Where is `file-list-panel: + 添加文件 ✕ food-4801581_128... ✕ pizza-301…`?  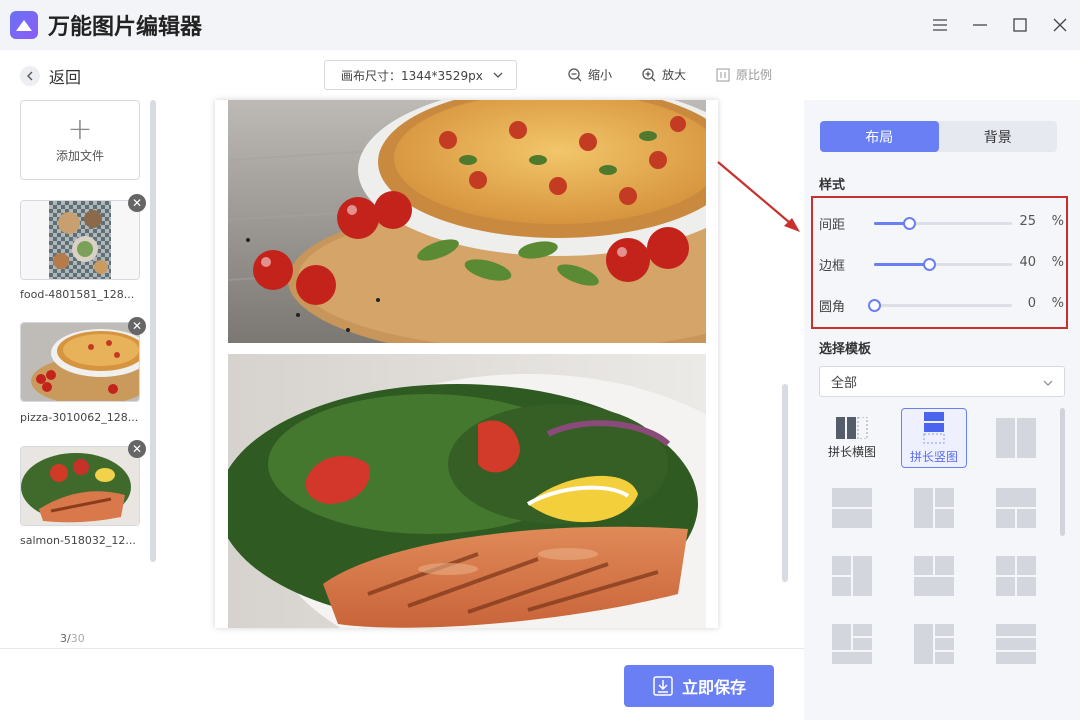 file-list-panel: + 添加文件 ✕ food-4801581_128... ✕ pizza-301… is located at coordinates (80, 374).